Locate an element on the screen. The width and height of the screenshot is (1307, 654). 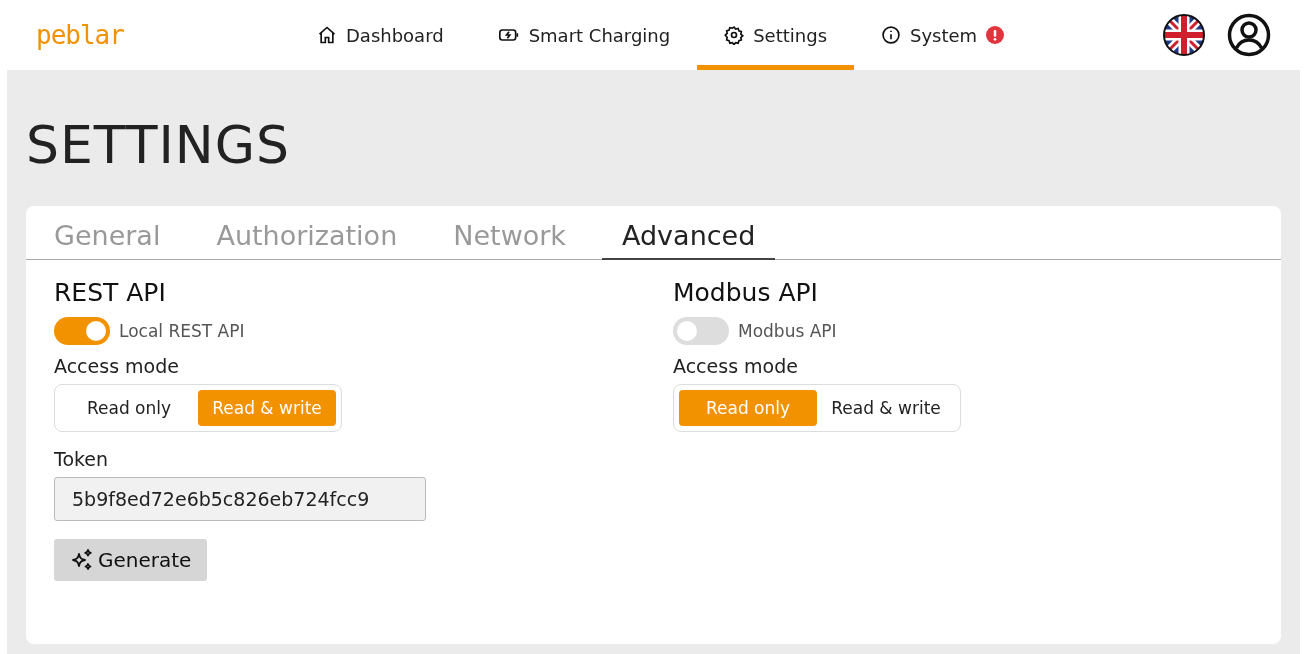
info-icon is located at coordinates (891, 35).